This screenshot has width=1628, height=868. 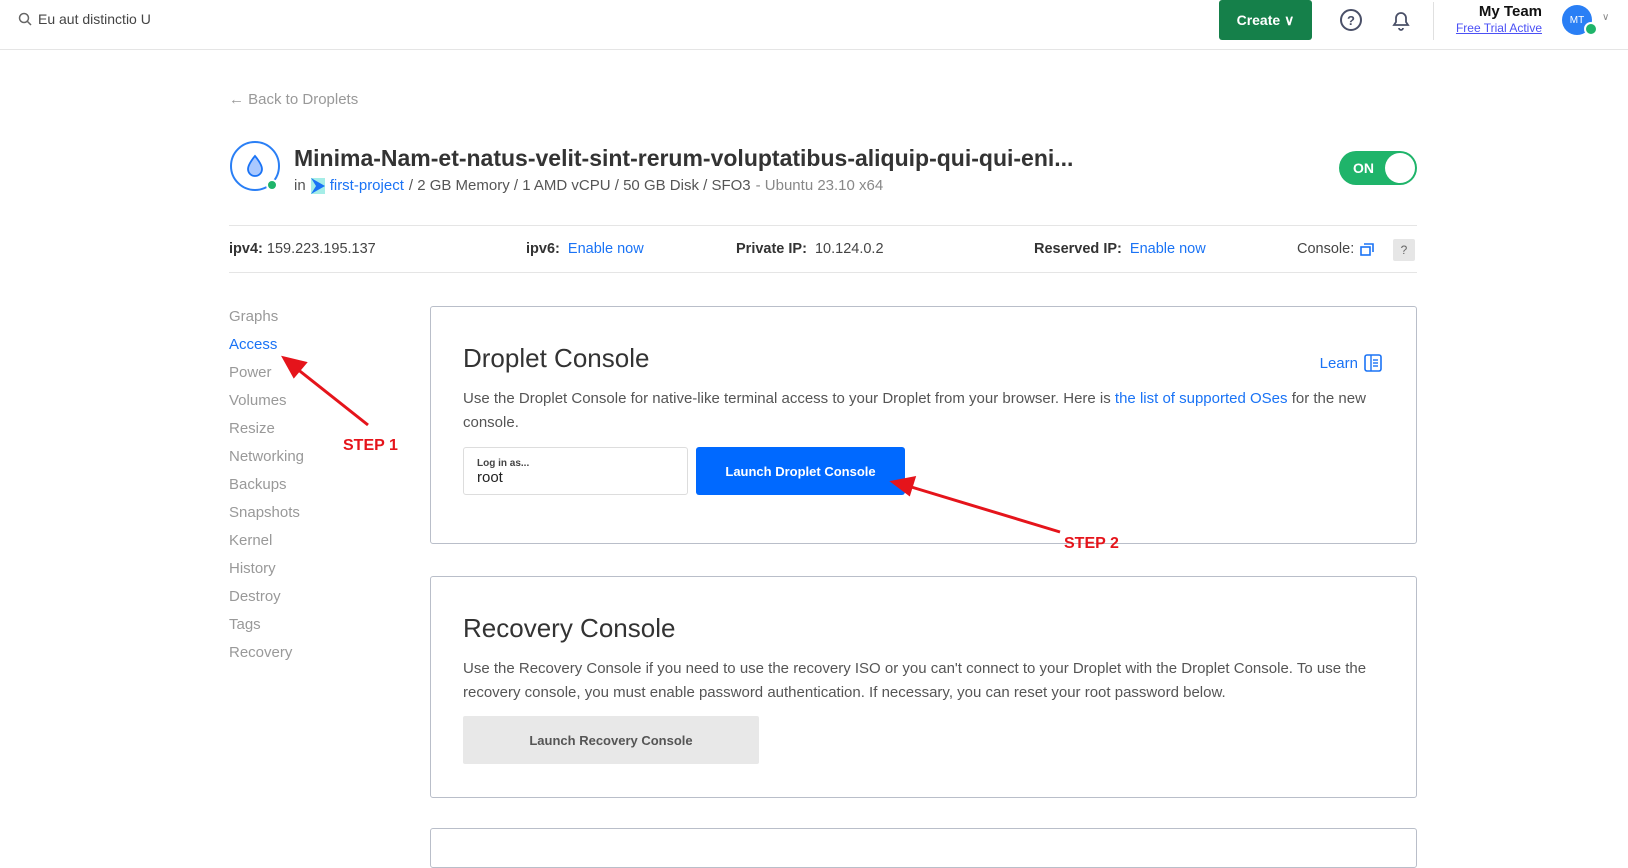 I want to click on step2-arrow, so click(x=975, y=505).